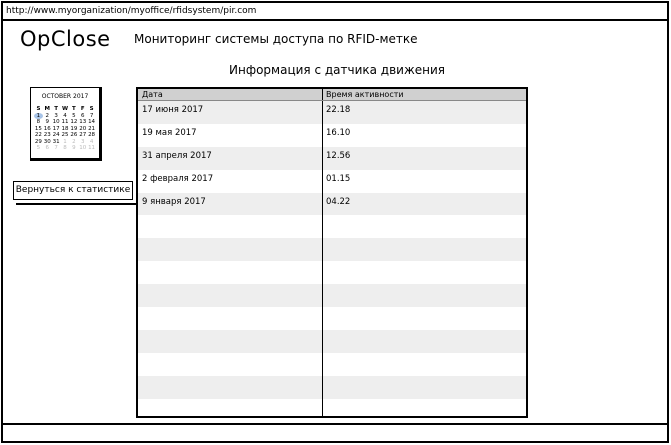 Image resolution: width=671 pixels, height=445 pixels. Describe the element at coordinates (338, 155) in the screenshot. I see `cell-time: 12.56` at that location.